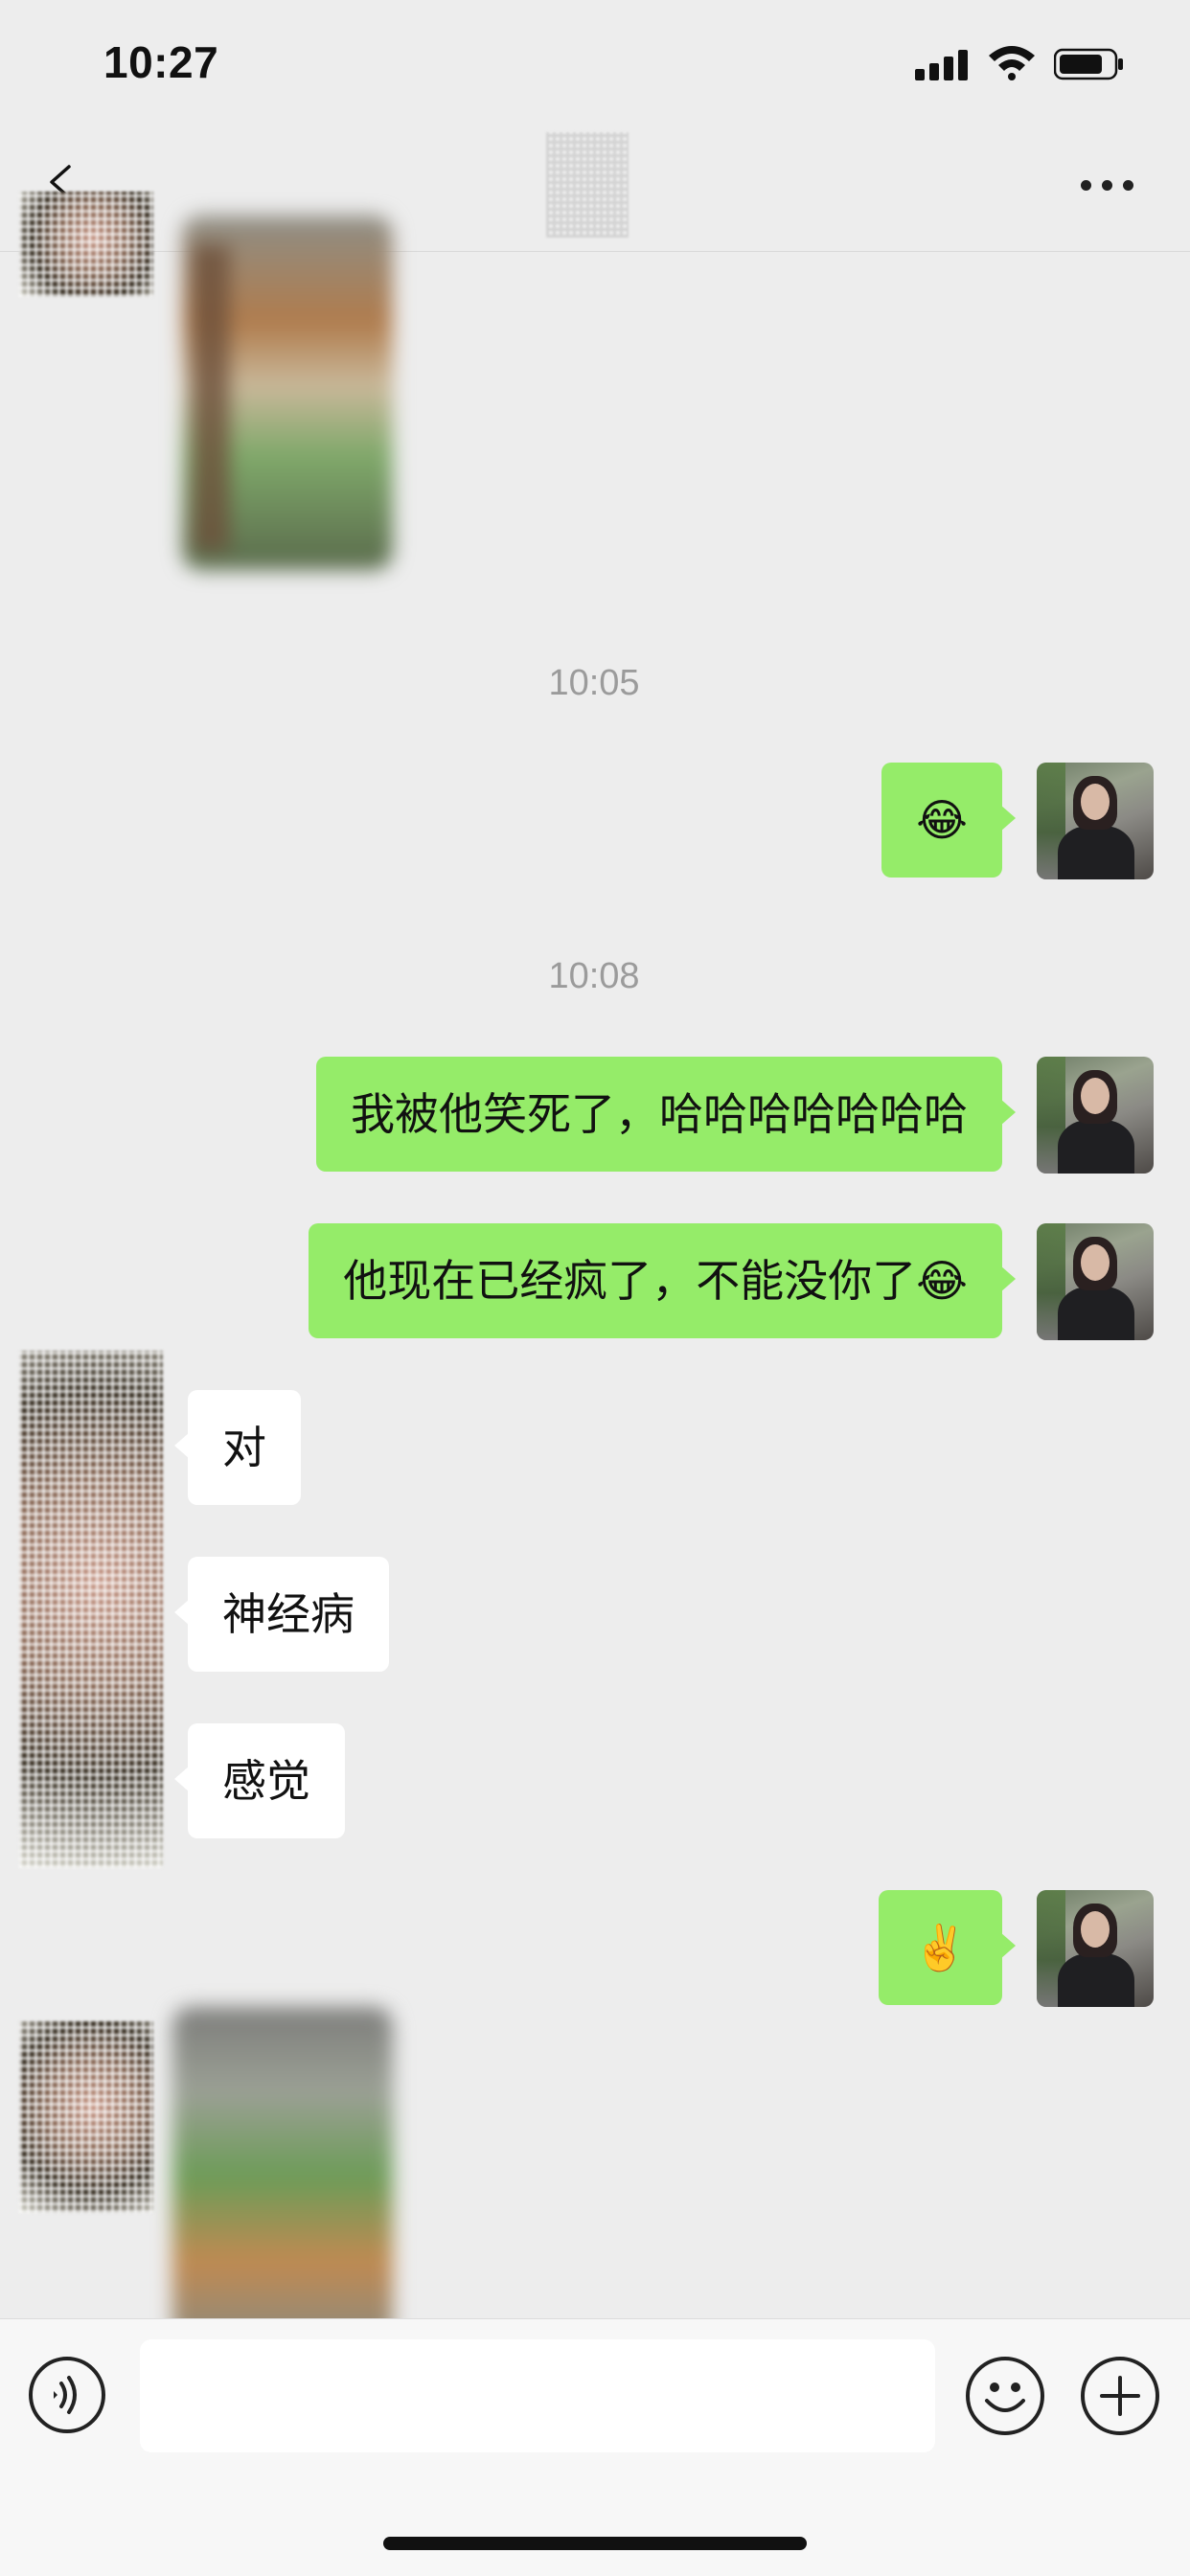  Describe the element at coordinates (1109, 187) in the screenshot. I see `more-dots-icon` at that location.